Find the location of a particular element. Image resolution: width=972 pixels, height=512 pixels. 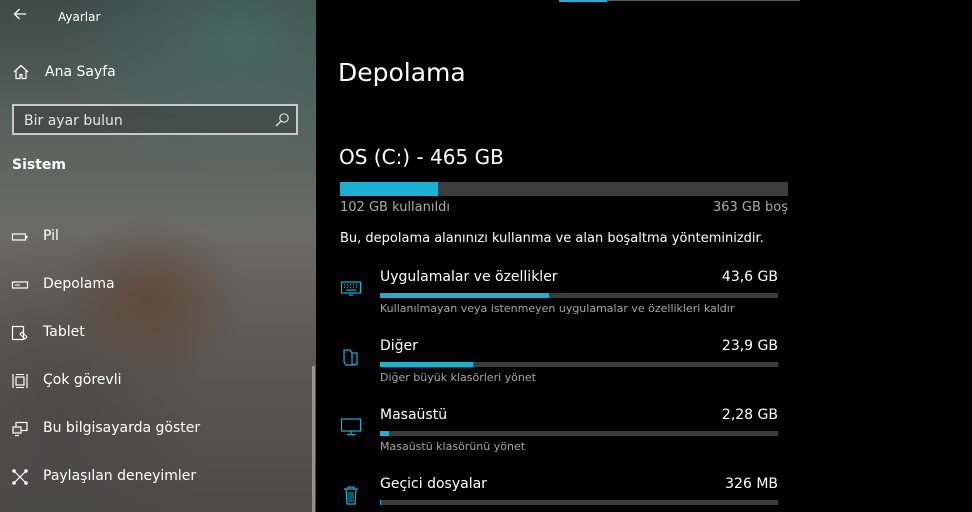

category-subtitle: Diğer büyük klasörleri yönet is located at coordinates (458, 377).